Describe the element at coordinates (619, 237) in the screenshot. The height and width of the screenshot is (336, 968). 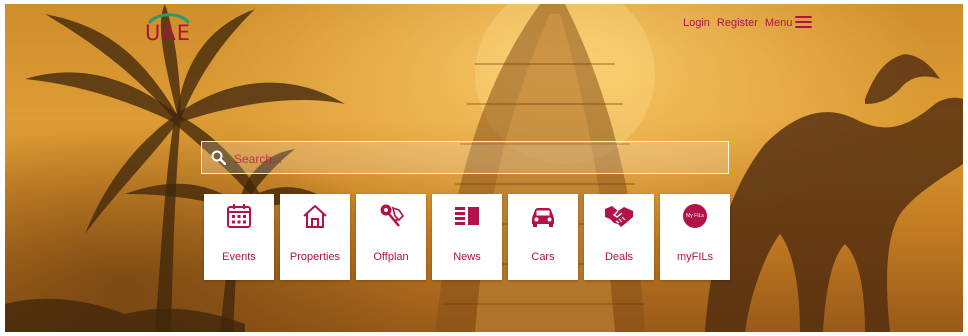
I see `tile-deals: Deals` at that location.